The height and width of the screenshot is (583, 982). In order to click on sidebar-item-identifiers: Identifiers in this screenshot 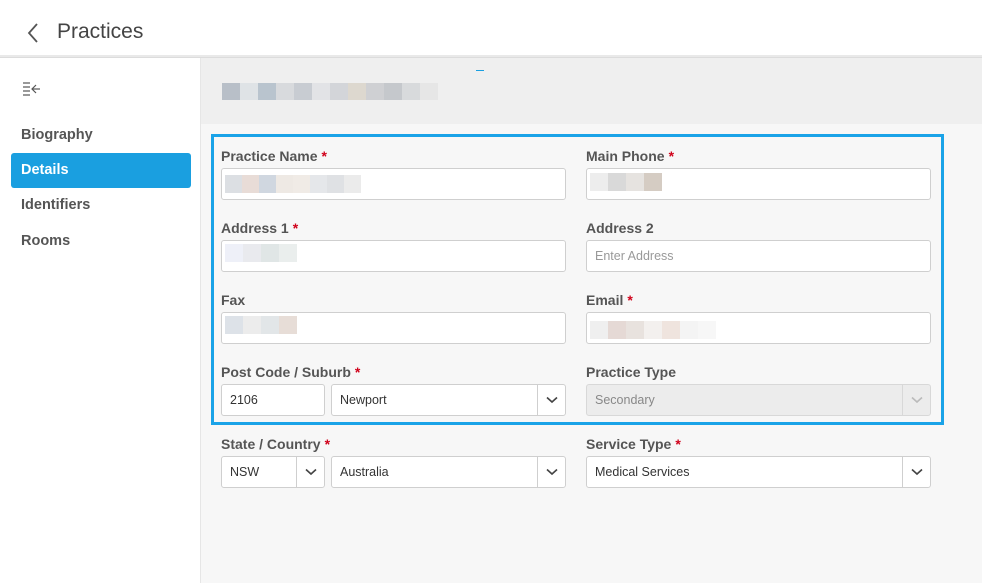, I will do `click(101, 205)`.